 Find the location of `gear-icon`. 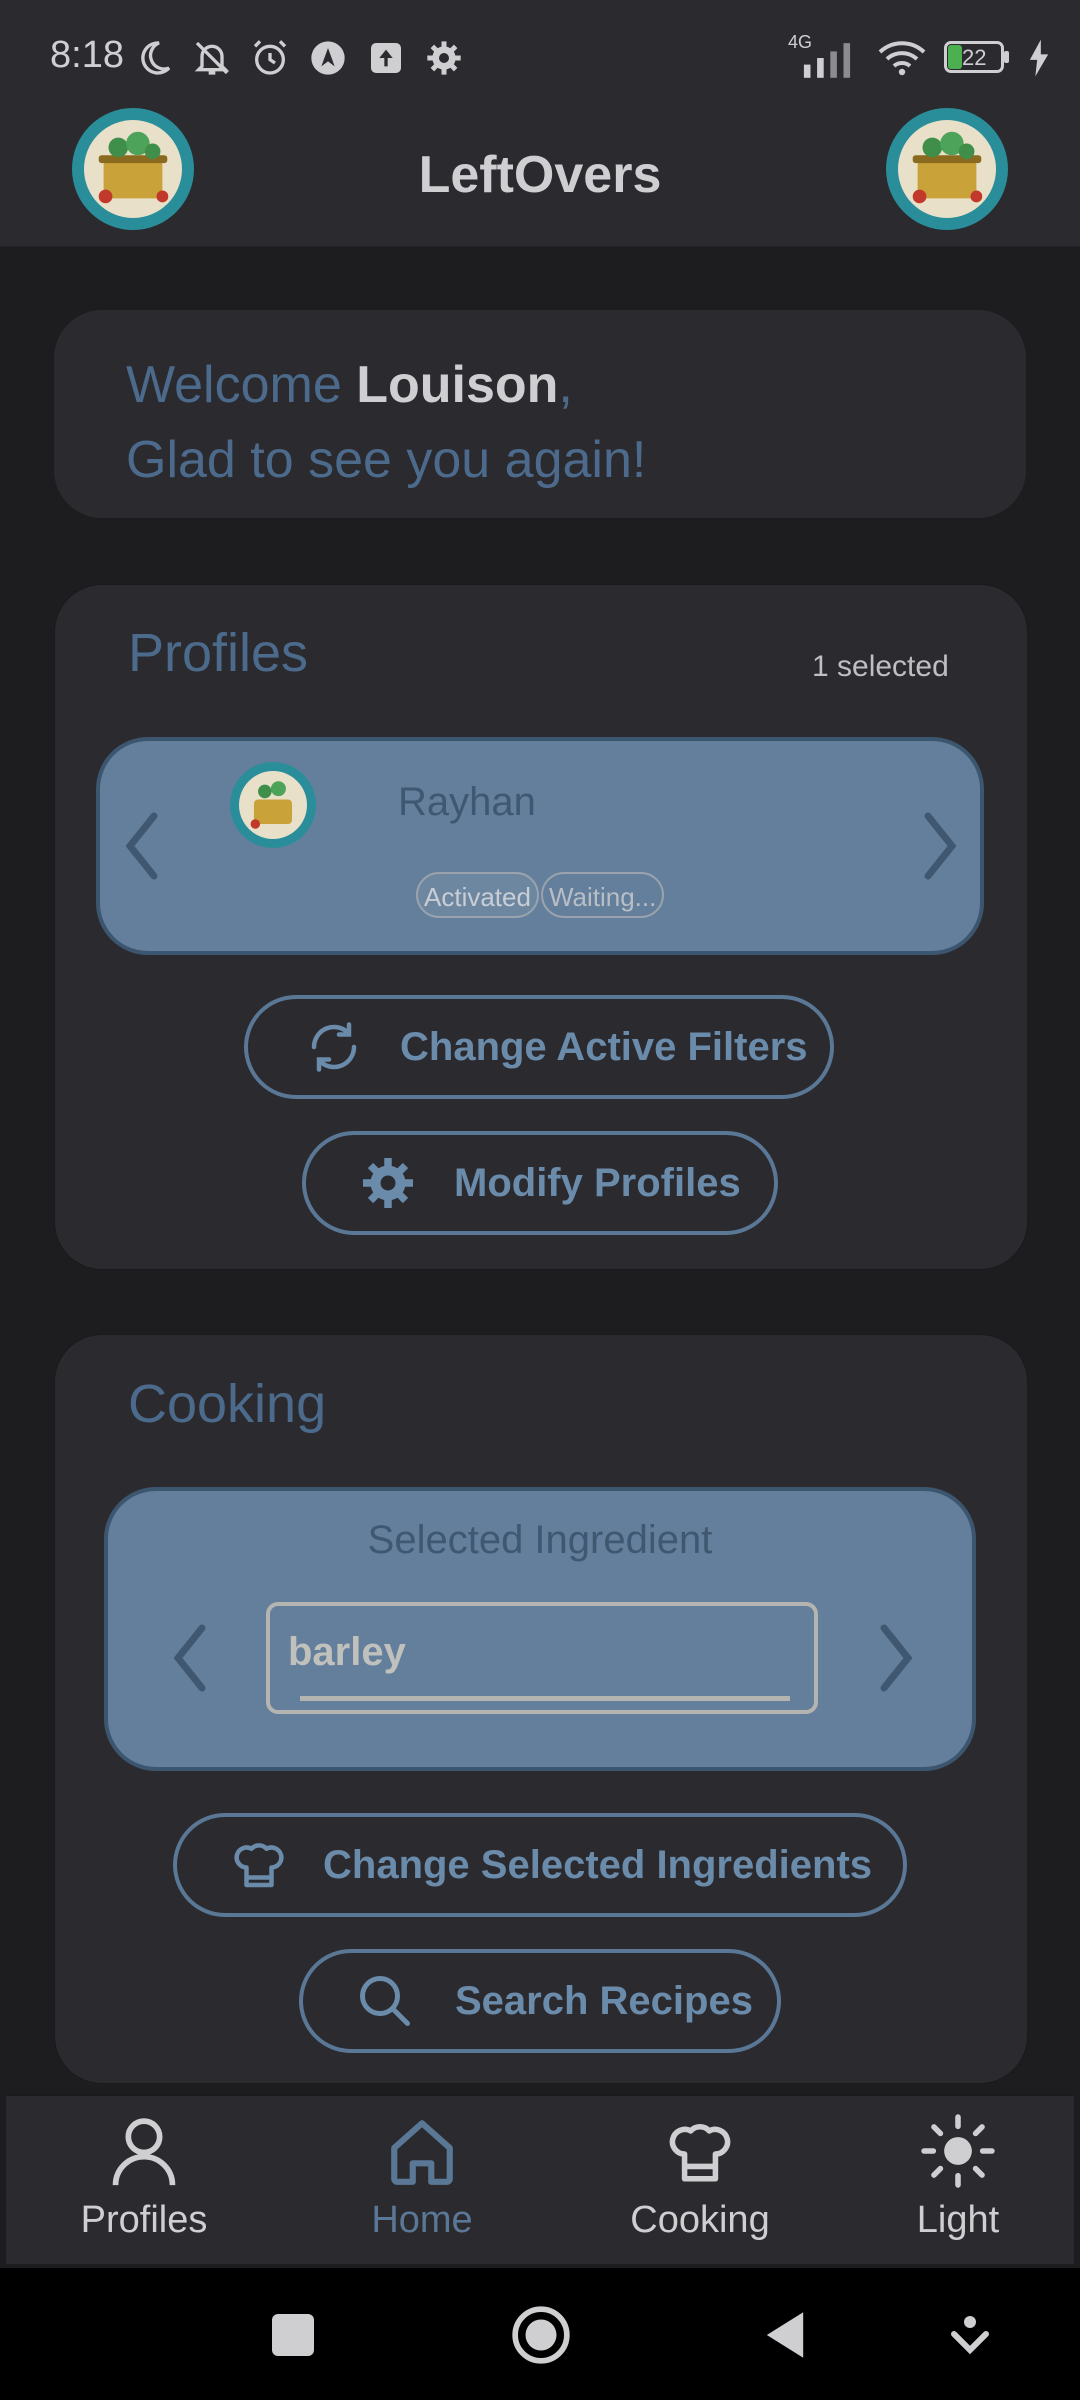

gear-icon is located at coordinates (388, 1183).